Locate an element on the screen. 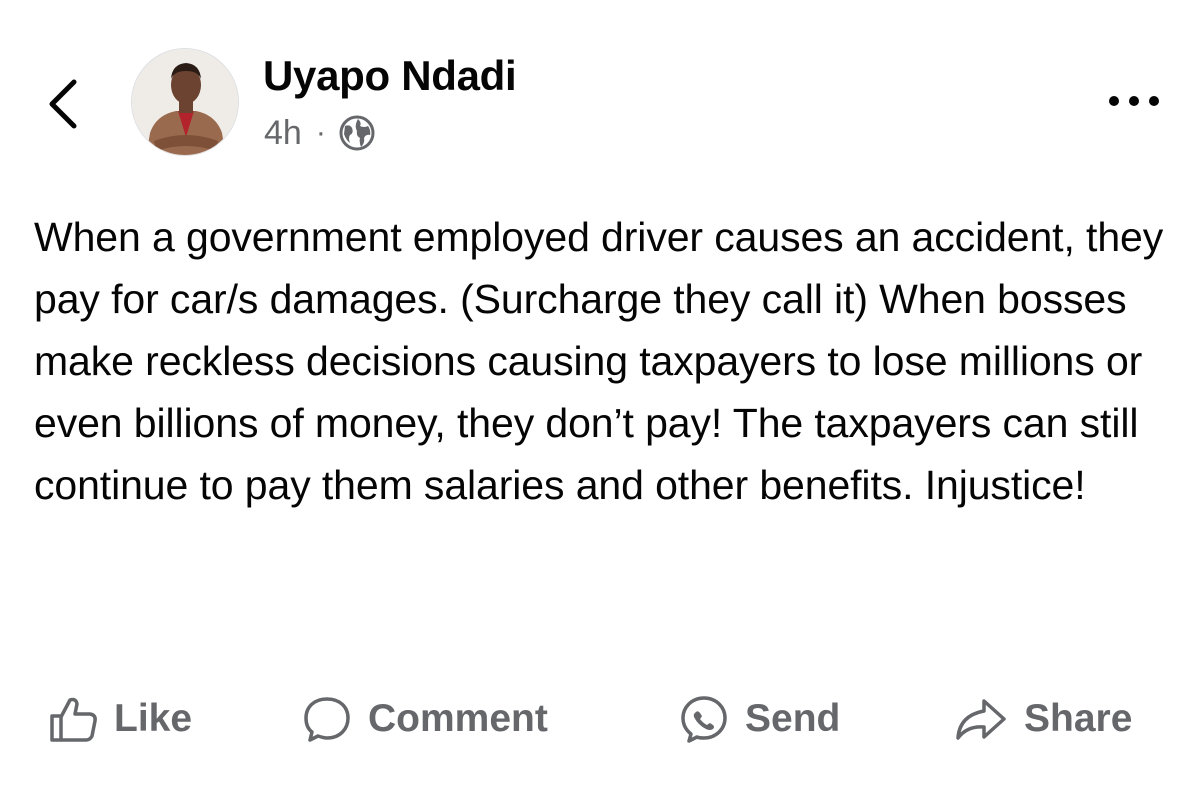  avatar is located at coordinates (185, 102).